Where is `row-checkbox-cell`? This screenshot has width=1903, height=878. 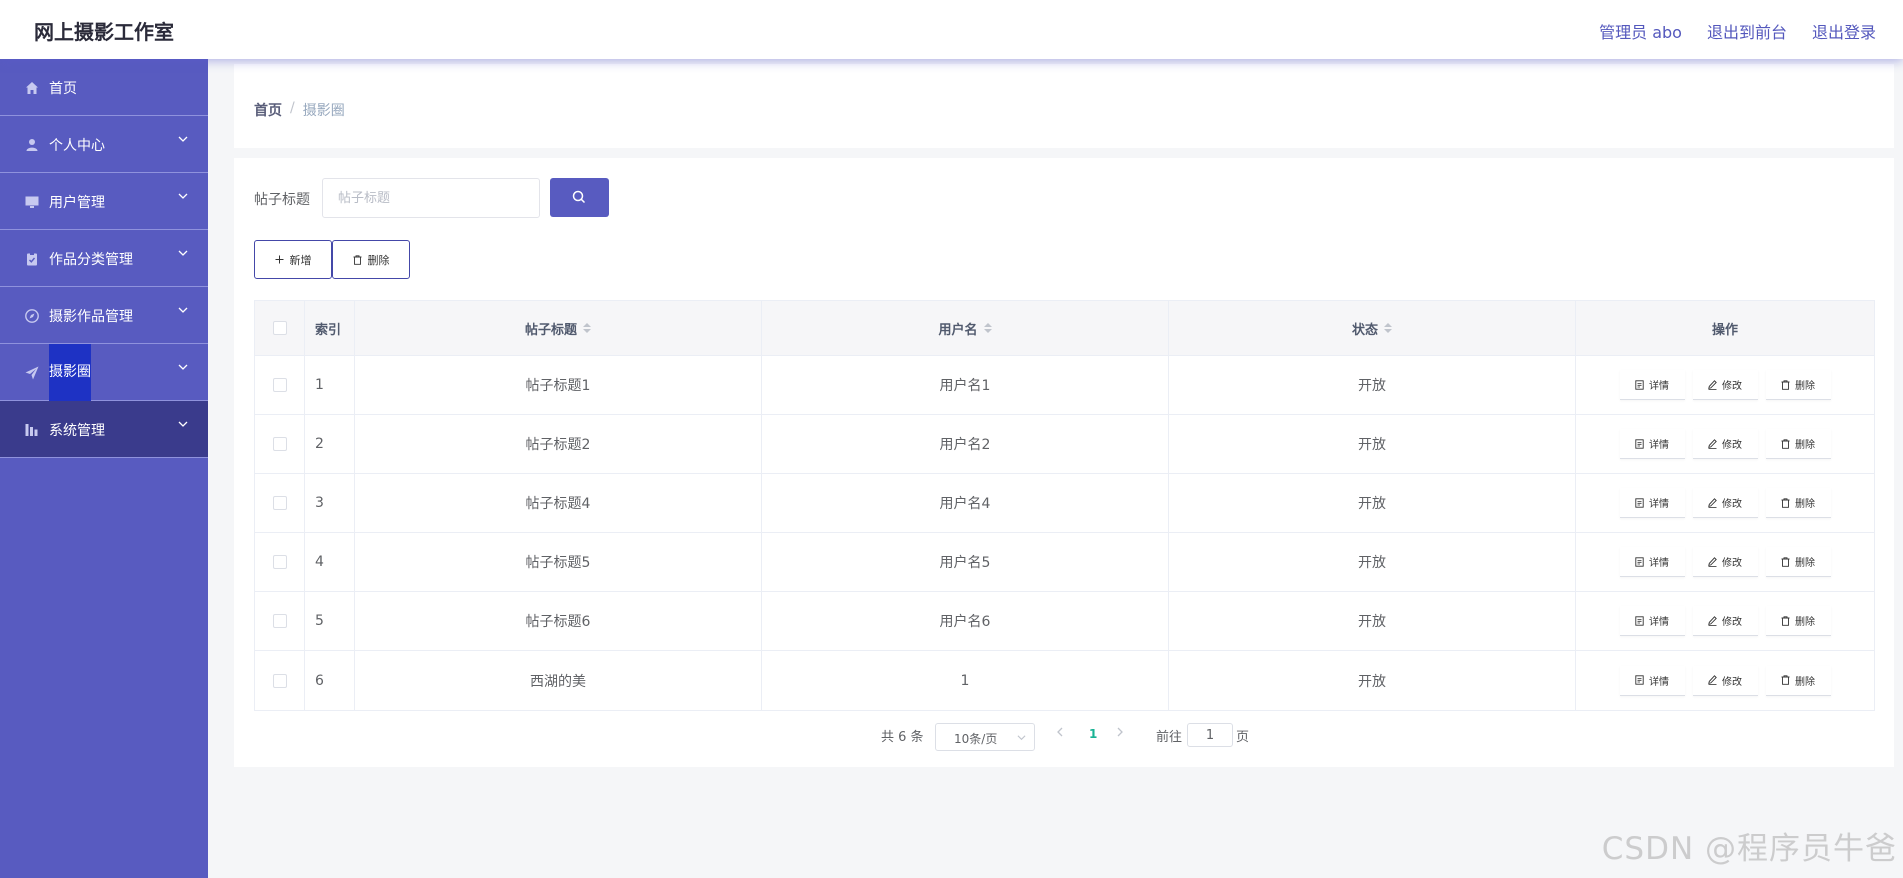
row-checkbox-cell is located at coordinates (280, 503).